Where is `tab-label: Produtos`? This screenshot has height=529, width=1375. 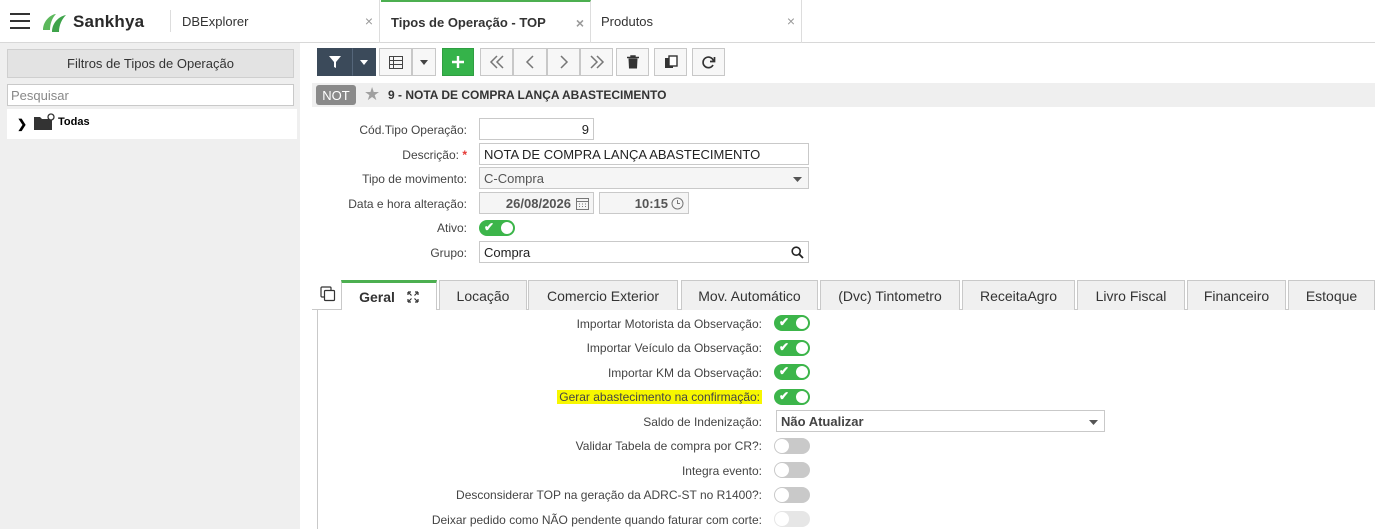 tab-label: Produtos is located at coordinates (627, 21).